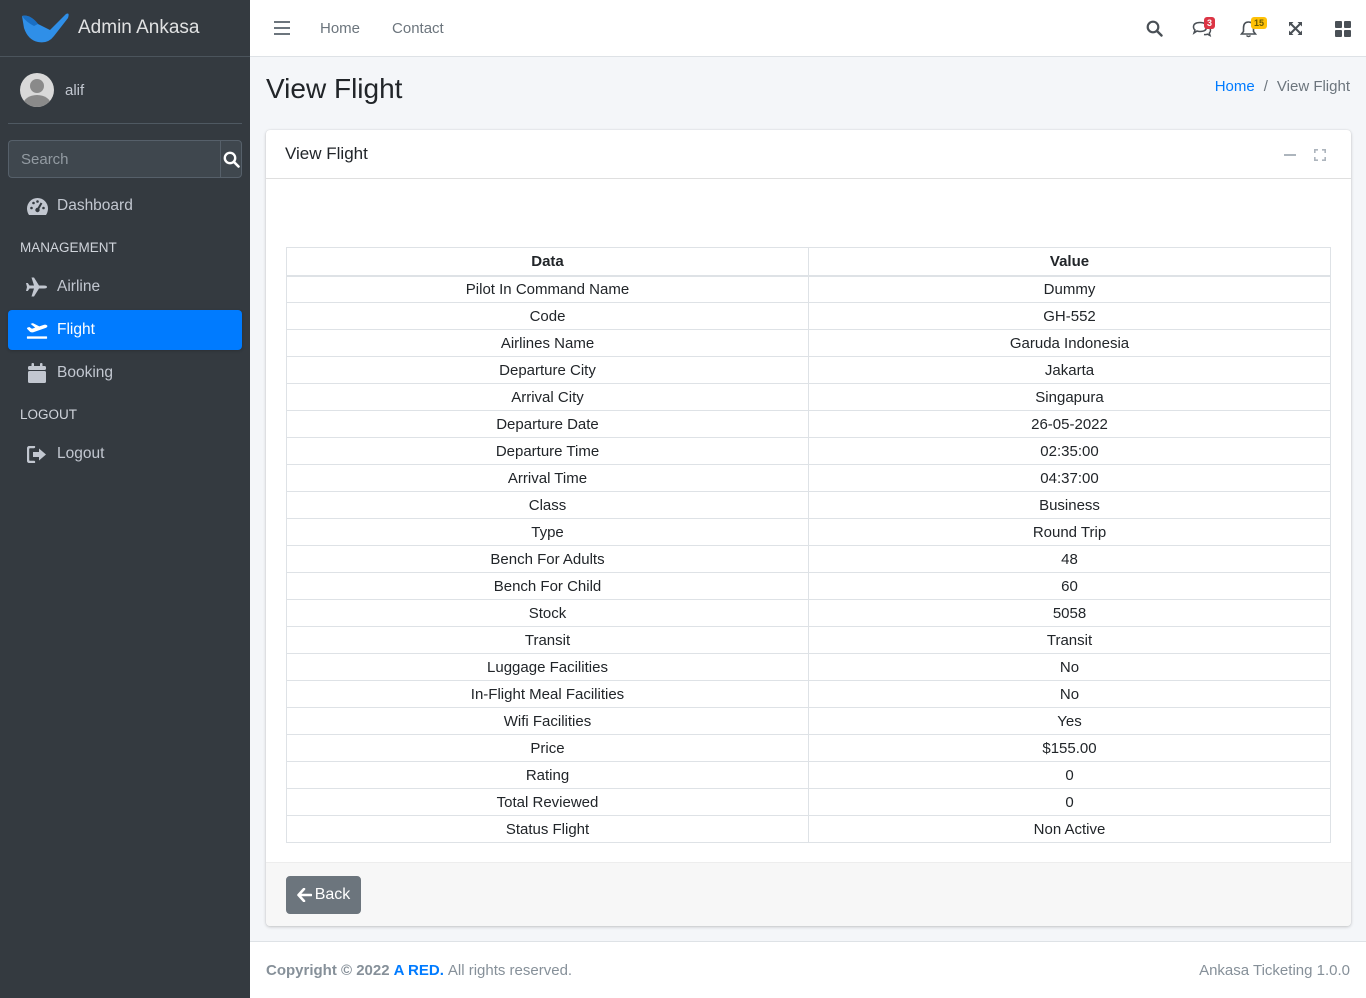 The width and height of the screenshot is (1366, 998). What do you see at coordinates (125, 454) in the screenshot?
I see `sidebar-item-logout: Logout` at bounding box center [125, 454].